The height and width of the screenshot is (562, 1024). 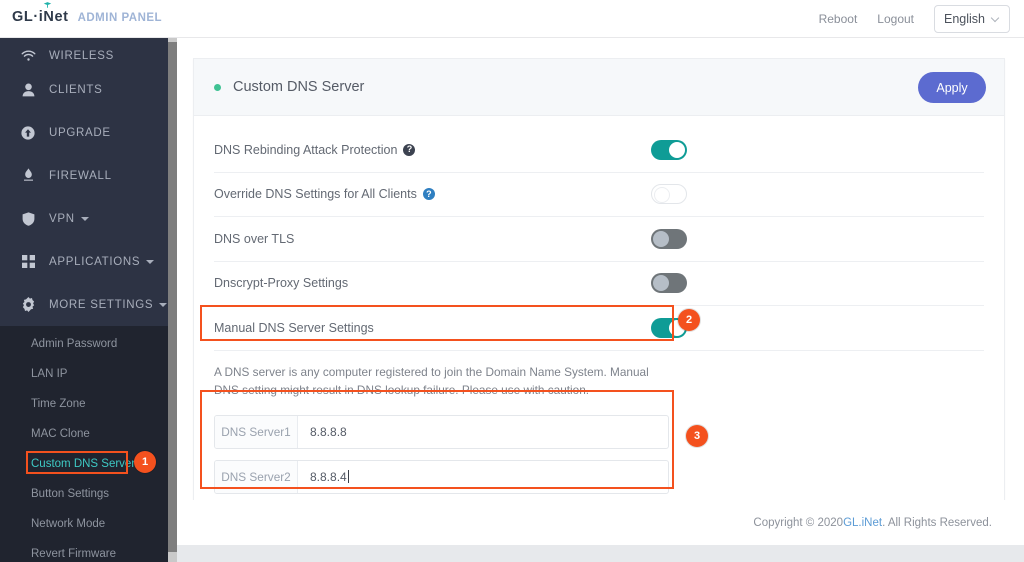 I want to click on wifi-icon, so click(x=28, y=56).